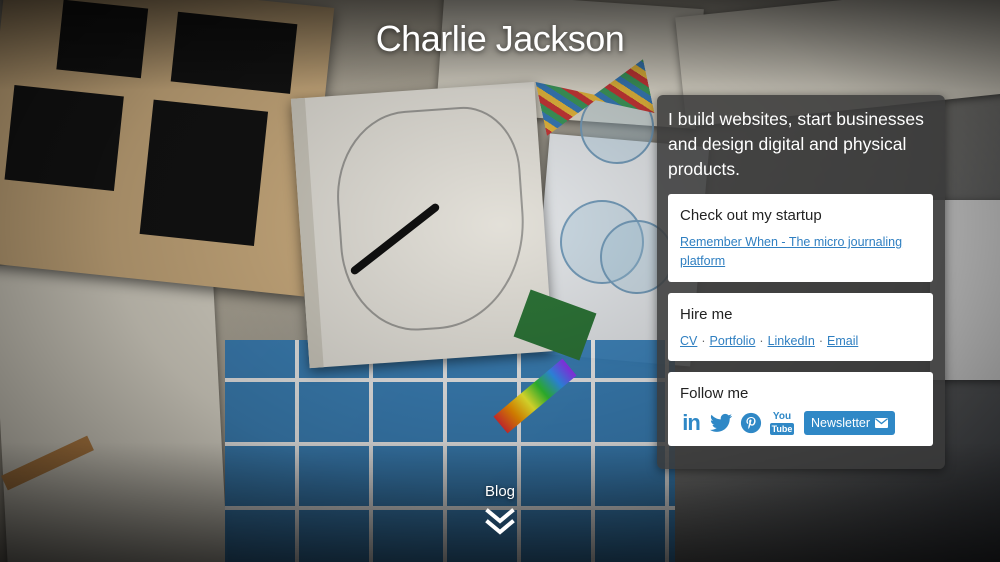 The height and width of the screenshot is (562, 1000). I want to click on linkedin-link: LinkedIn, so click(791, 341).